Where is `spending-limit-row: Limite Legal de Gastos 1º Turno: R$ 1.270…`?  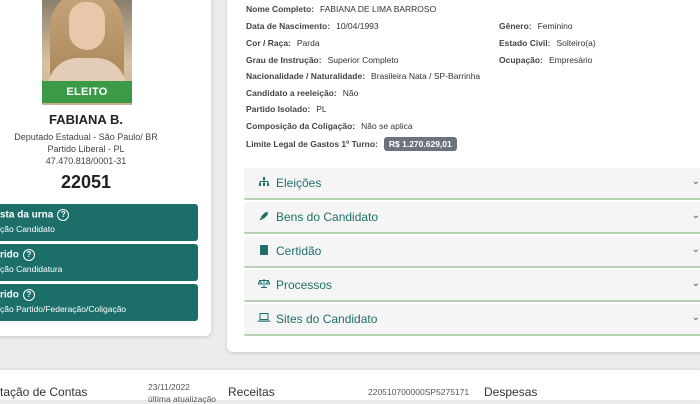 spending-limit-row: Limite Legal de Gastos 1º Turno: R$ 1.270… is located at coordinates (351, 144).